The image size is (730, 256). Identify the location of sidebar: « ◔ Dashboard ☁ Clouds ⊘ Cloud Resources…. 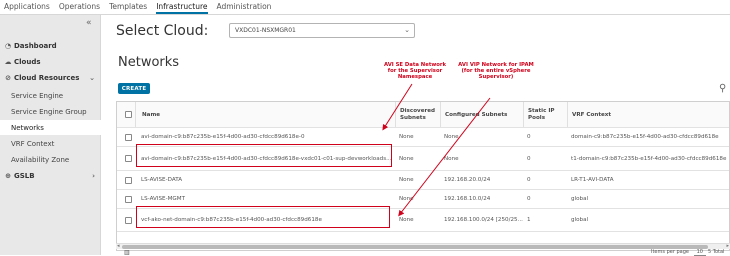
(50, 135).